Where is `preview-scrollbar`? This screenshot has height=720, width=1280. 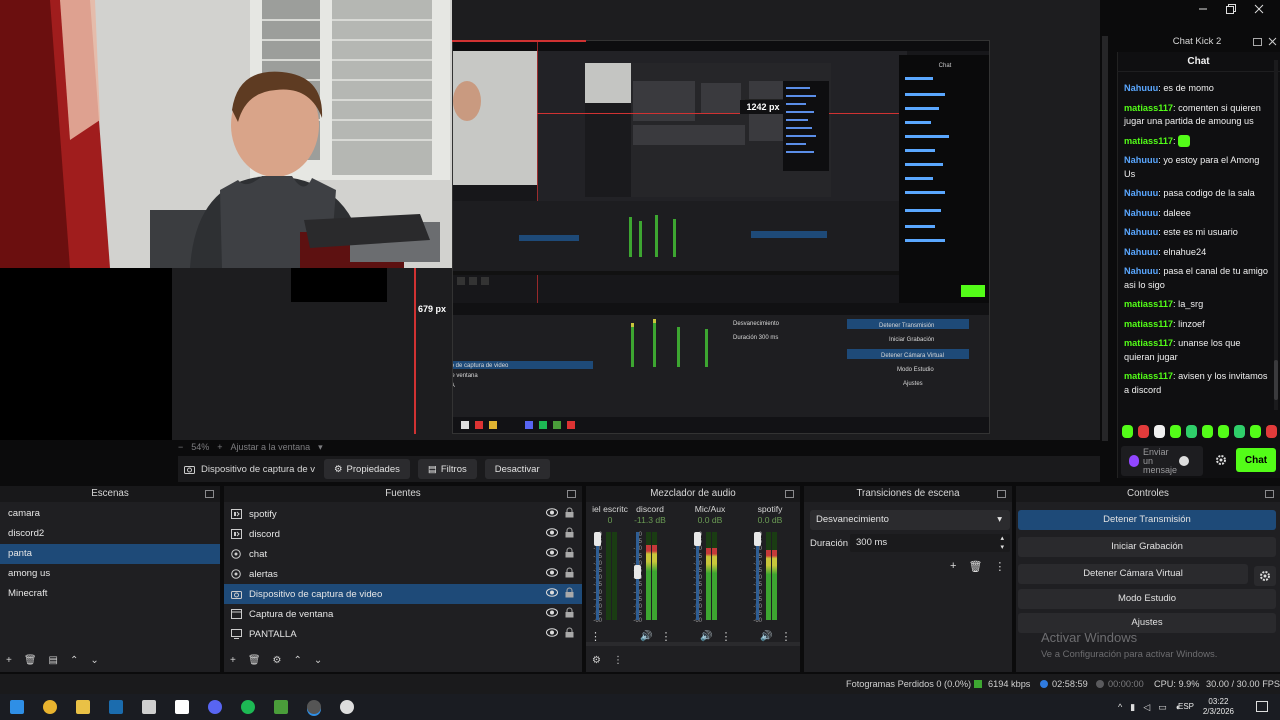
preview-scrollbar is located at coordinates (1105, 238).